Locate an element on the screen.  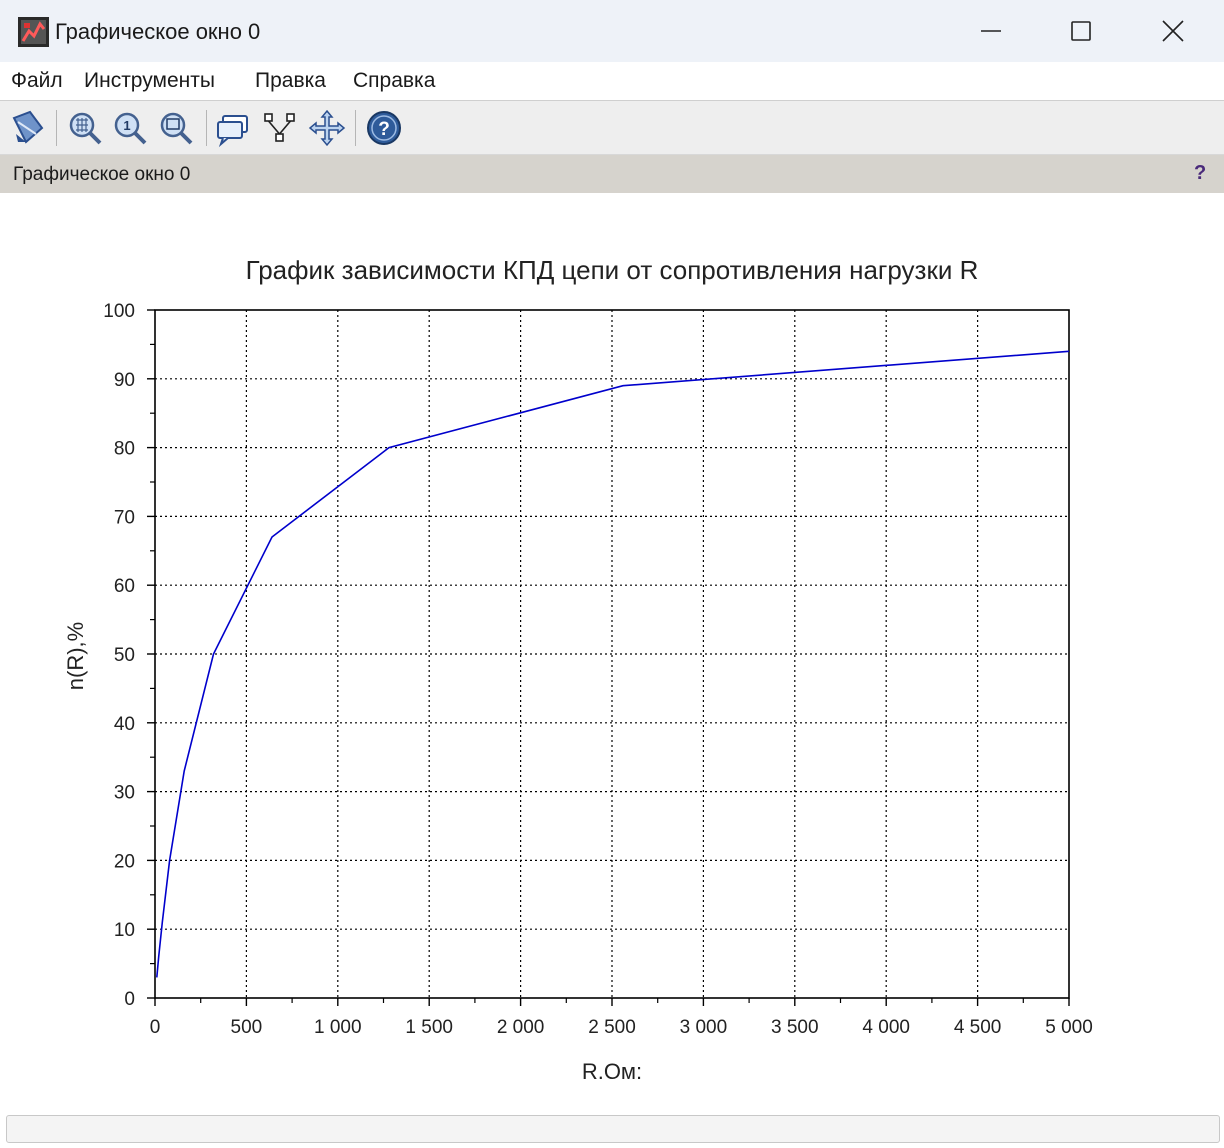
close-icon is located at coordinates (1173, 31).